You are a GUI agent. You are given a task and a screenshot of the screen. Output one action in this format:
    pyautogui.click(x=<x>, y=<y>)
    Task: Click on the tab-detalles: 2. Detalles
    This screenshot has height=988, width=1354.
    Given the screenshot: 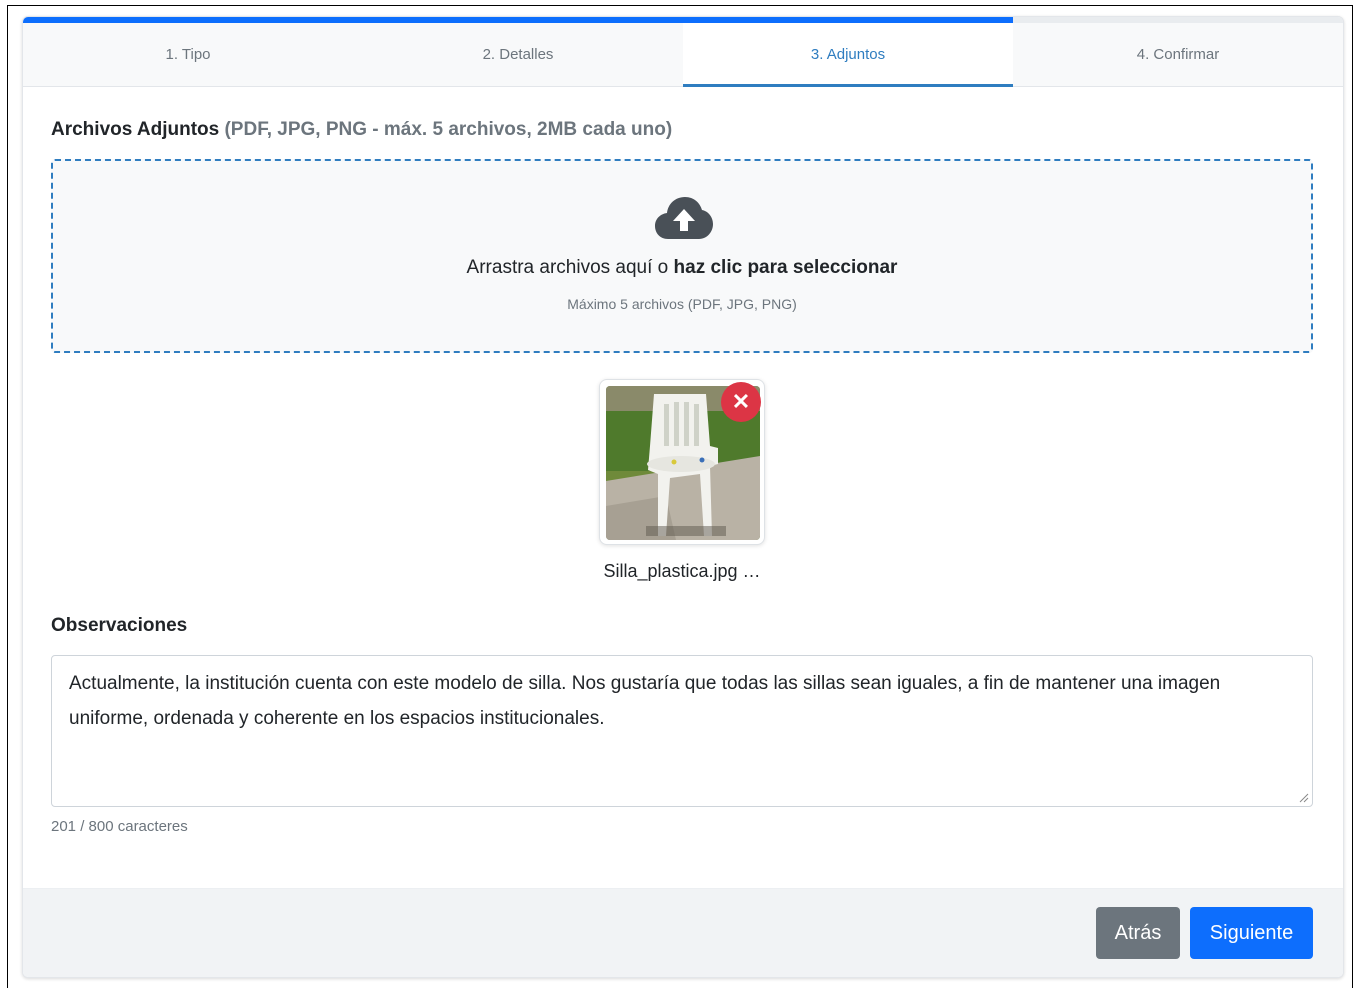 What is the action you would take?
    pyautogui.click(x=518, y=54)
    